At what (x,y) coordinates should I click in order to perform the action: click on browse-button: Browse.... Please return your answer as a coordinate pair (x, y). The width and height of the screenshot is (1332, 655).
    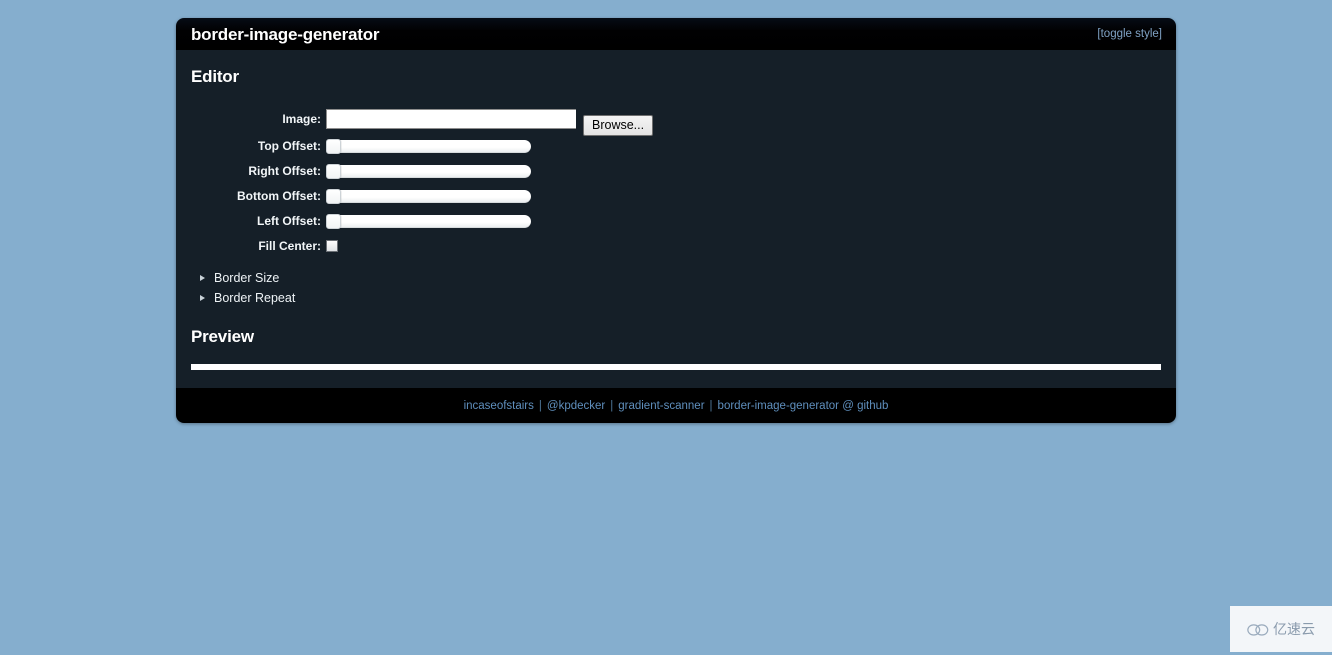
    Looking at the image, I should click on (618, 125).